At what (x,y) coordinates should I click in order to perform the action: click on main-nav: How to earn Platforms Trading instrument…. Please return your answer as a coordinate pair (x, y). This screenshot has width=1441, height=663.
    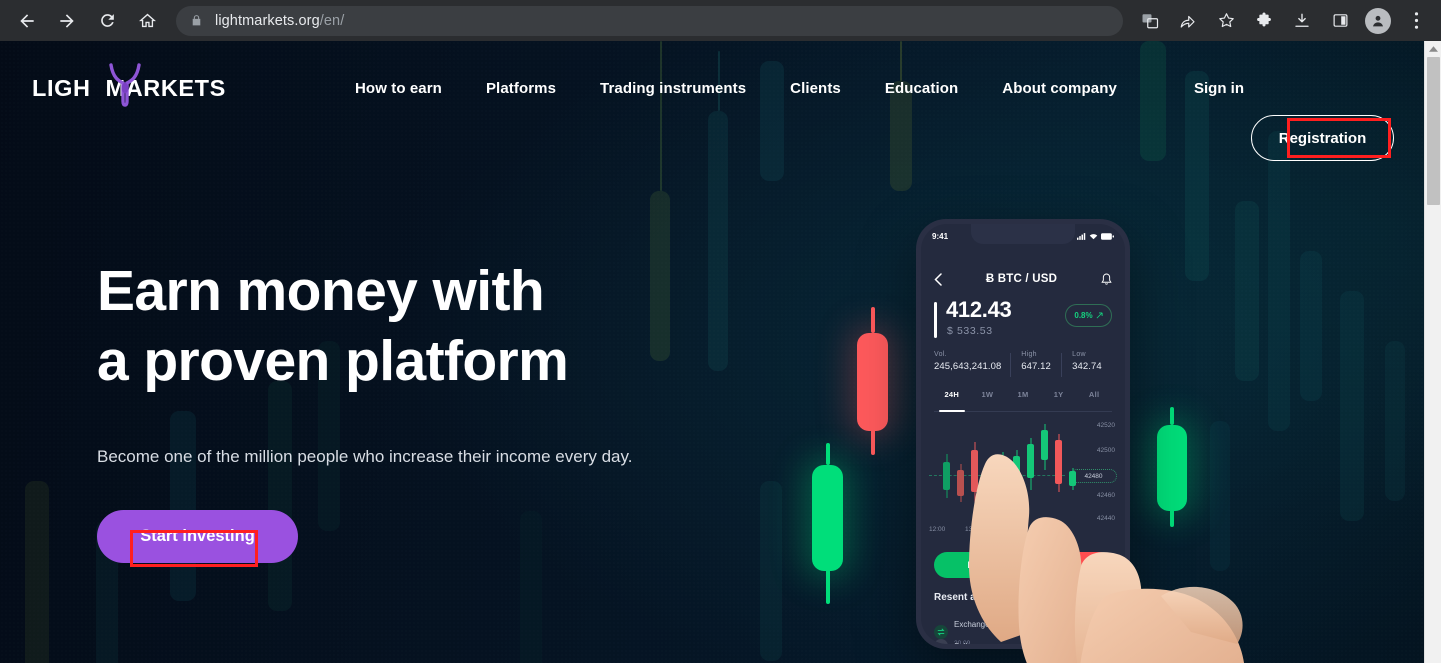
    Looking at the image, I should click on (736, 88).